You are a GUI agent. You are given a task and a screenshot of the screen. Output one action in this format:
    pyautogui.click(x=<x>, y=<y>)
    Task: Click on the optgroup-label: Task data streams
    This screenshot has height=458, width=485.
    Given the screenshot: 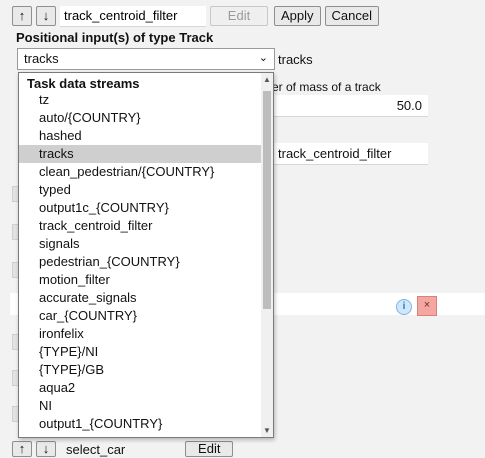 What is the action you would take?
    pyautogui.click(x=83, y=83)
    